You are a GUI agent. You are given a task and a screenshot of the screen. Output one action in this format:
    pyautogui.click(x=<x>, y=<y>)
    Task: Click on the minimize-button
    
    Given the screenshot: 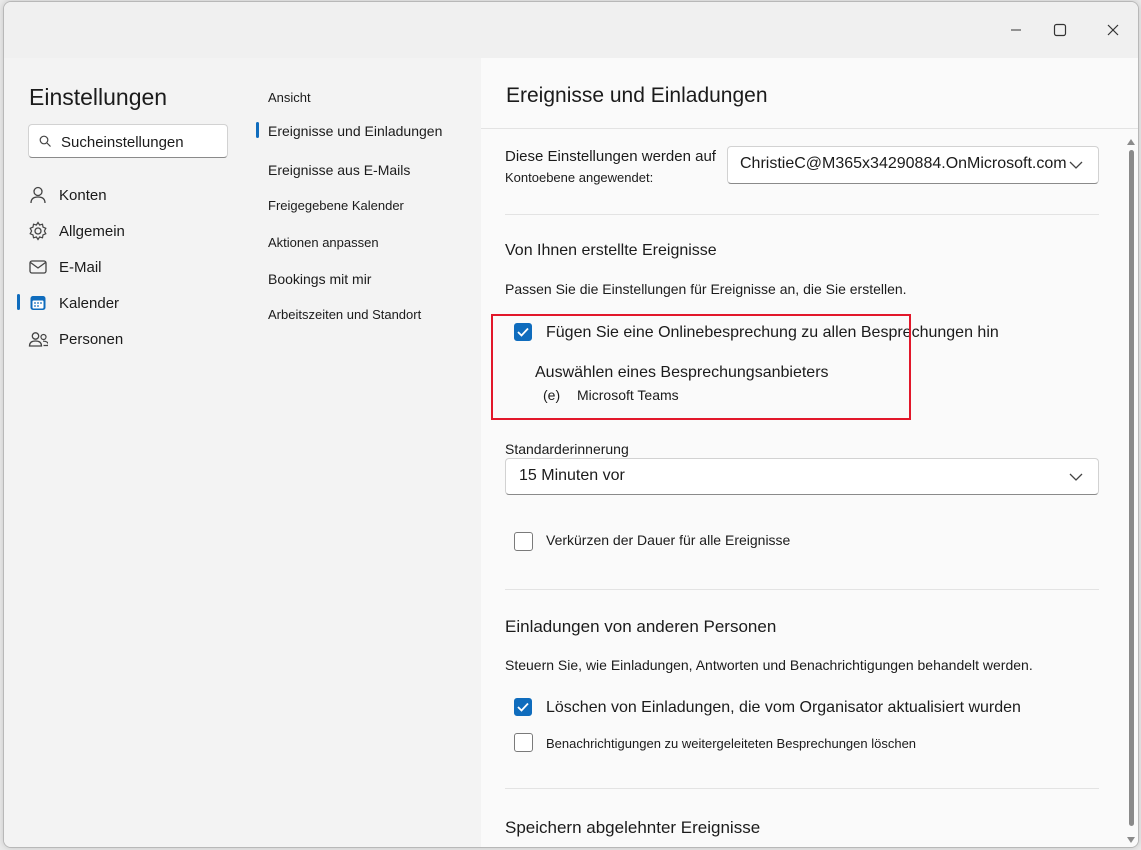 What is the action you would take?
    pyautogui.click(x=1016, y=30)
    